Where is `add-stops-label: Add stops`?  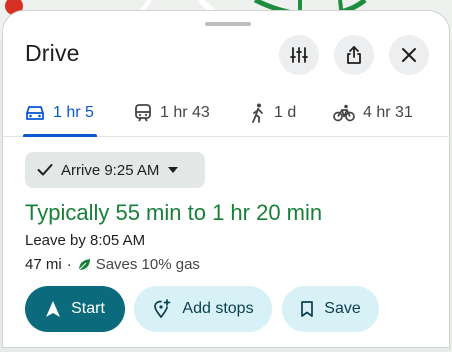 add-stops-label: Add stops is located at coordinates (218, 308).